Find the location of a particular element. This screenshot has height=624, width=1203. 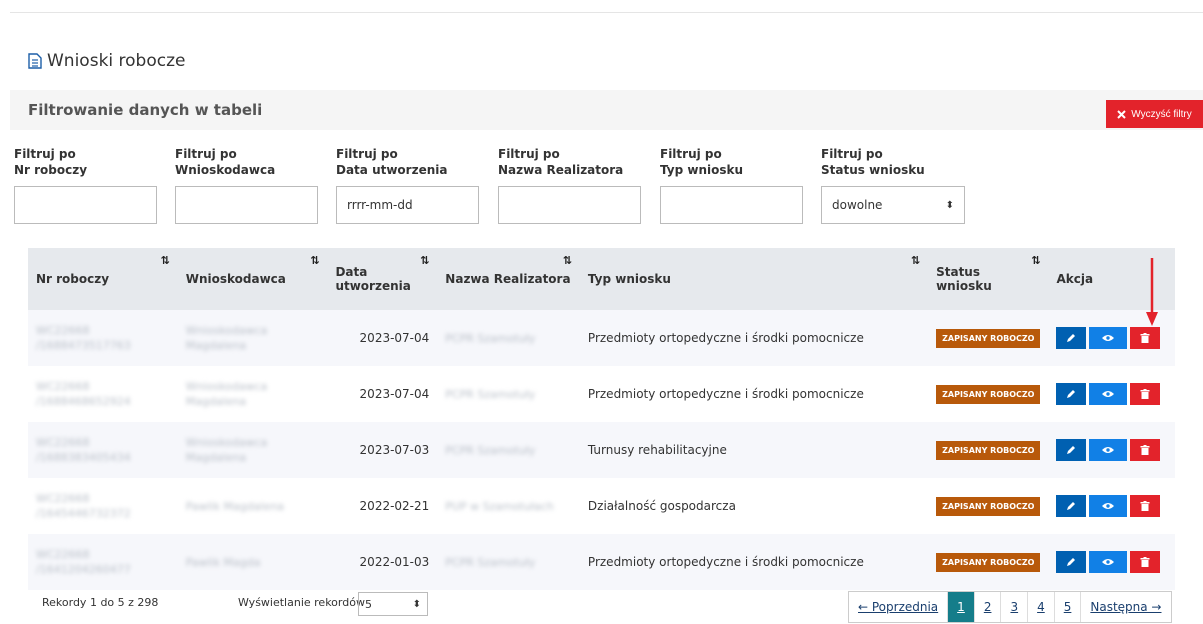

page-link-1: 1 is located at coordinates (961, 607).